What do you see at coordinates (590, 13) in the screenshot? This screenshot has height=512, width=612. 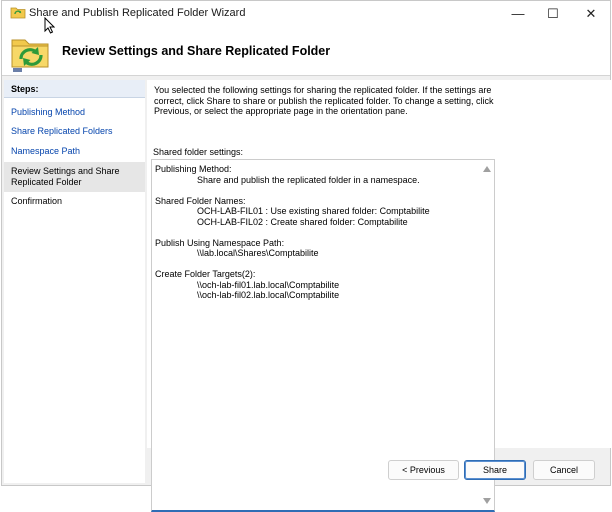 I see `close-button: ✕` at bounding box center [590, 13].